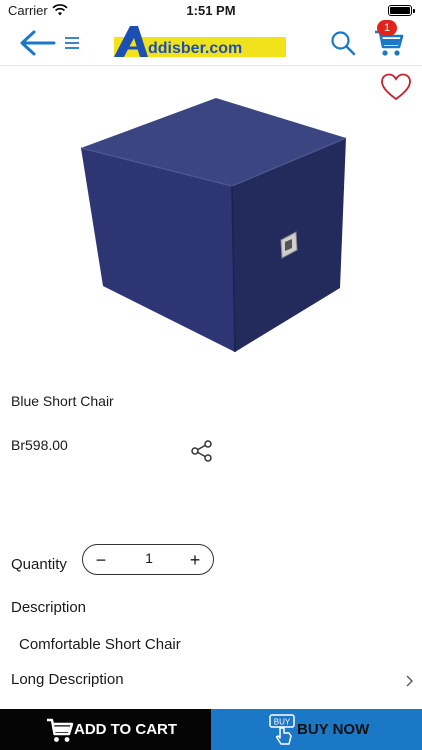  Describe the element at coordinates (409, 681) in the screenshot. I see `chevron-right-icon` at that location.